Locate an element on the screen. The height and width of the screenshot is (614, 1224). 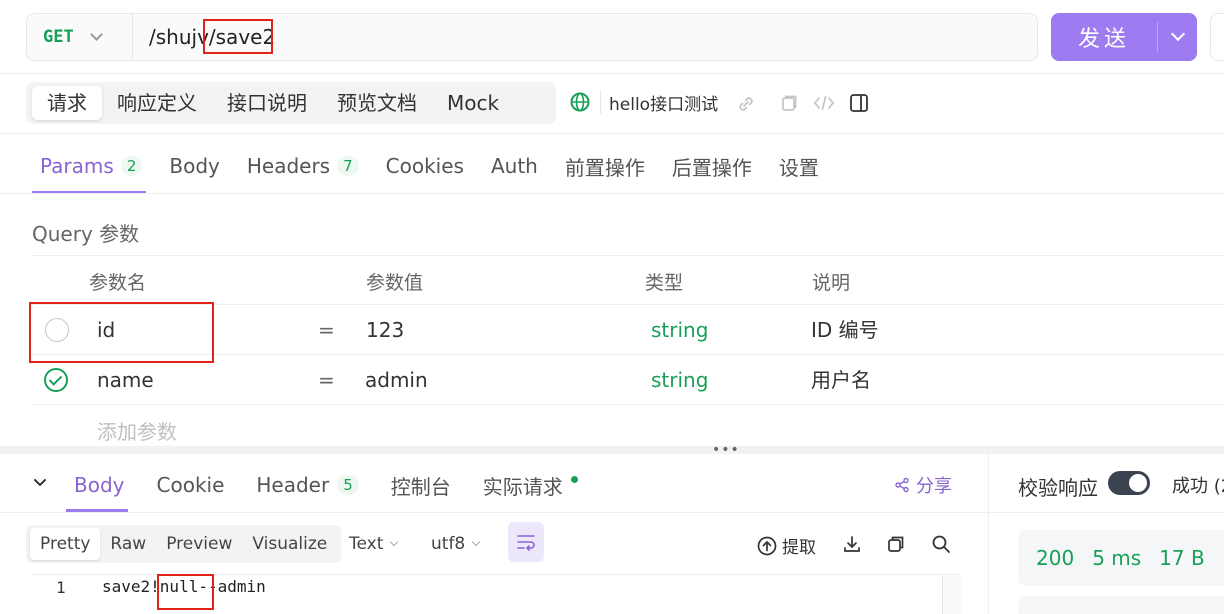
tab-settings: 设置 is located at coordinates (799, 166).